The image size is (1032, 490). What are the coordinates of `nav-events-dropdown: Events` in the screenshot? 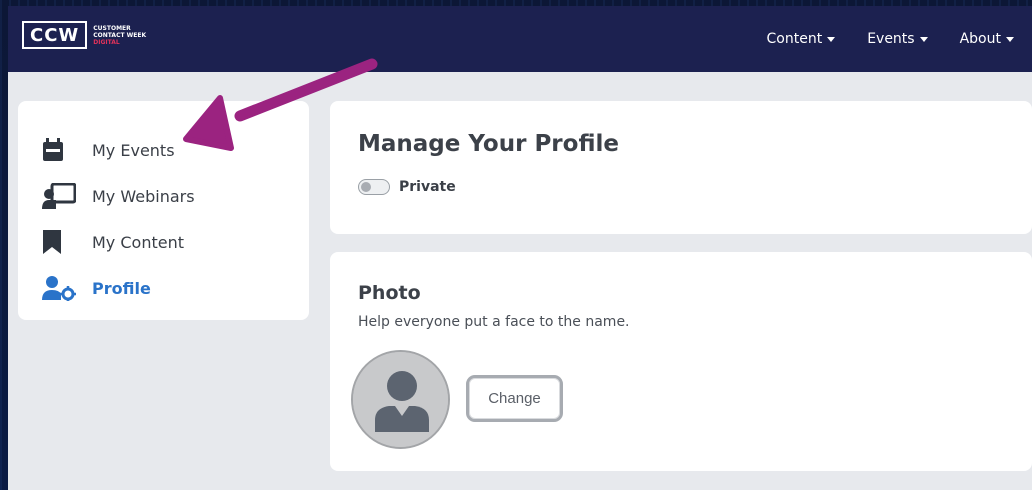 It's located at (897, 39).